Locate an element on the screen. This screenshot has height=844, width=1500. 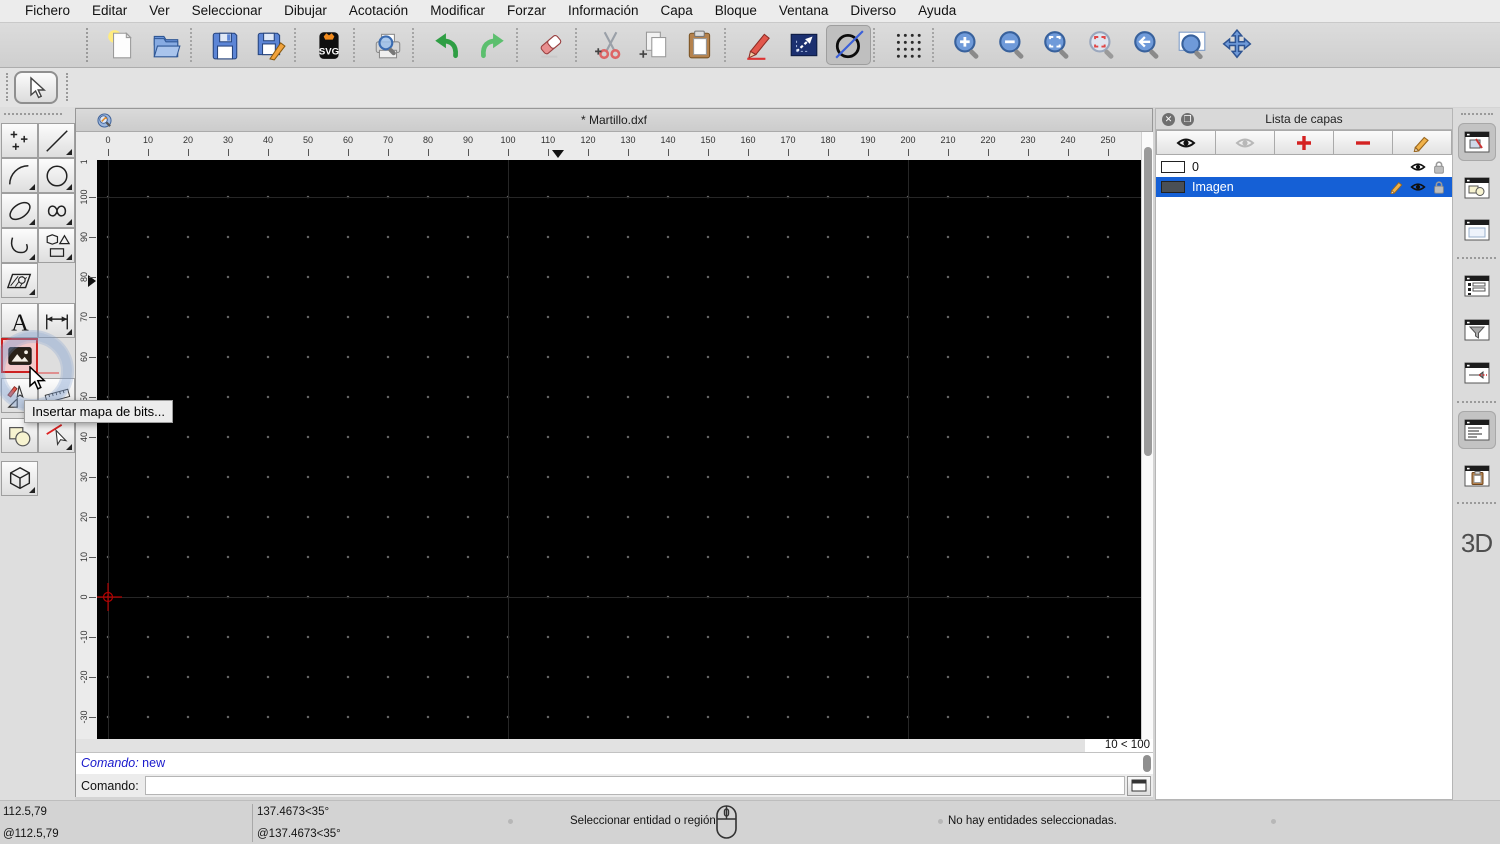
pen-settings-dock-button is located at coordinates (1477, 373).